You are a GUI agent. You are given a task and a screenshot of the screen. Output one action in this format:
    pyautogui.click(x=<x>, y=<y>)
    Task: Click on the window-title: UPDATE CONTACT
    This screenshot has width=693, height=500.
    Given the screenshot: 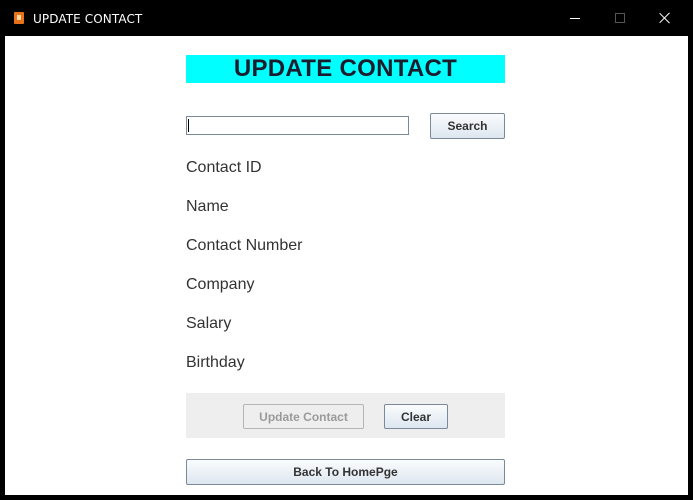 What is the action you would take?
    pyautogui.click(x=88, y=19)
    